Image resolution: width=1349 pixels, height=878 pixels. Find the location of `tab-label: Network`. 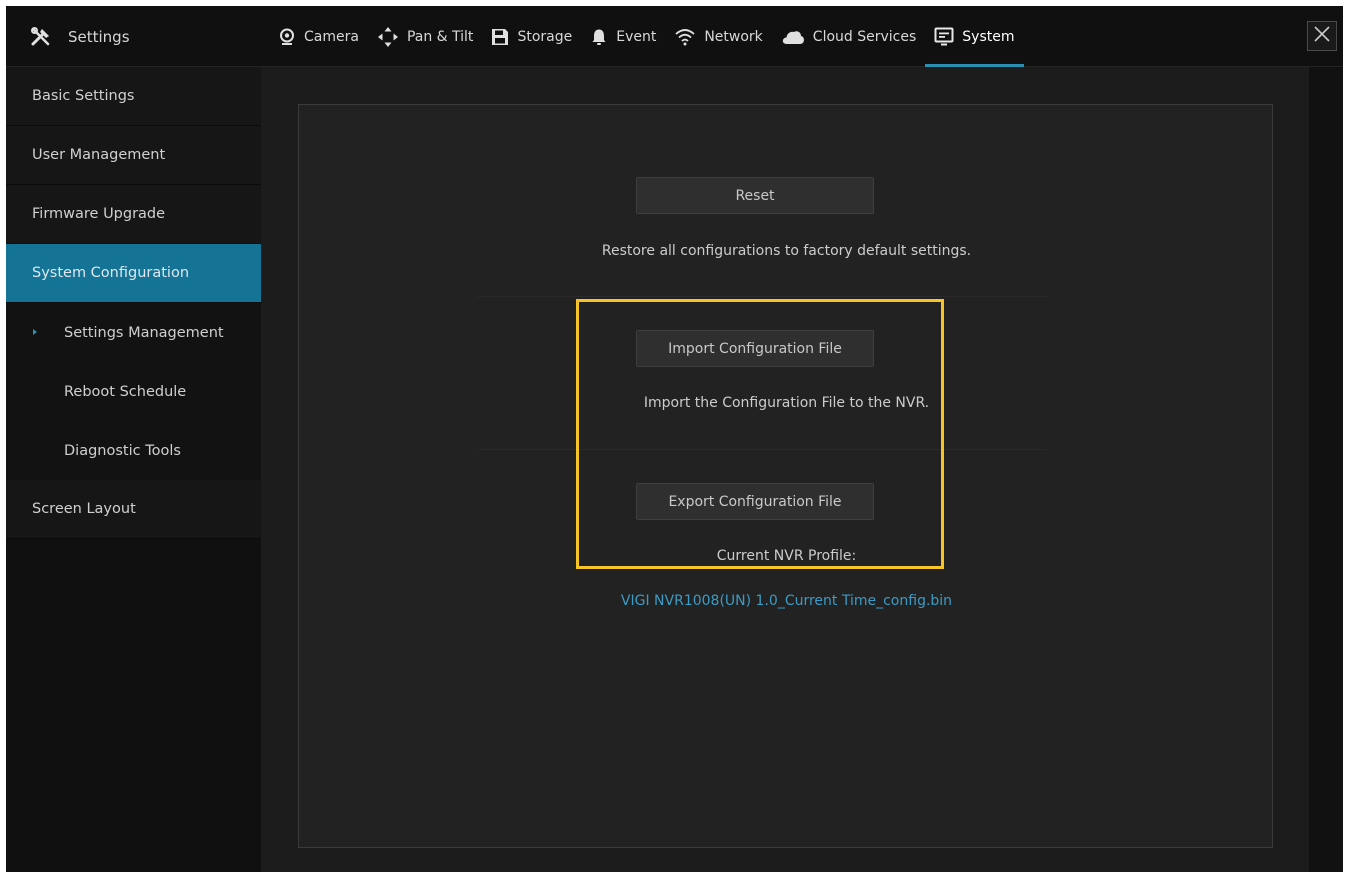

tab-label: Network is located at coordinates (733, 36).